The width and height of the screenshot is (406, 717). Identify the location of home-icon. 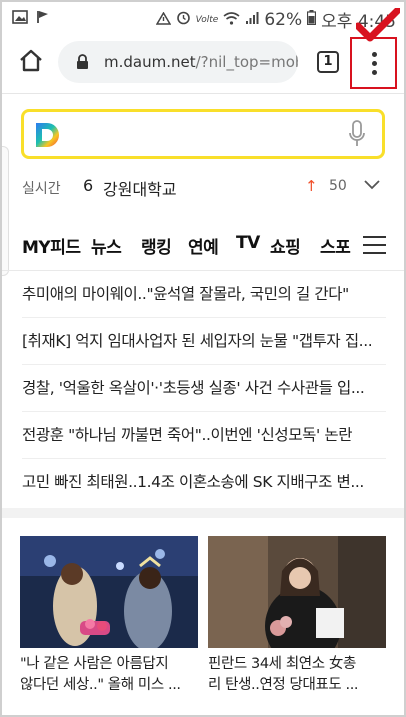
(31, 60).